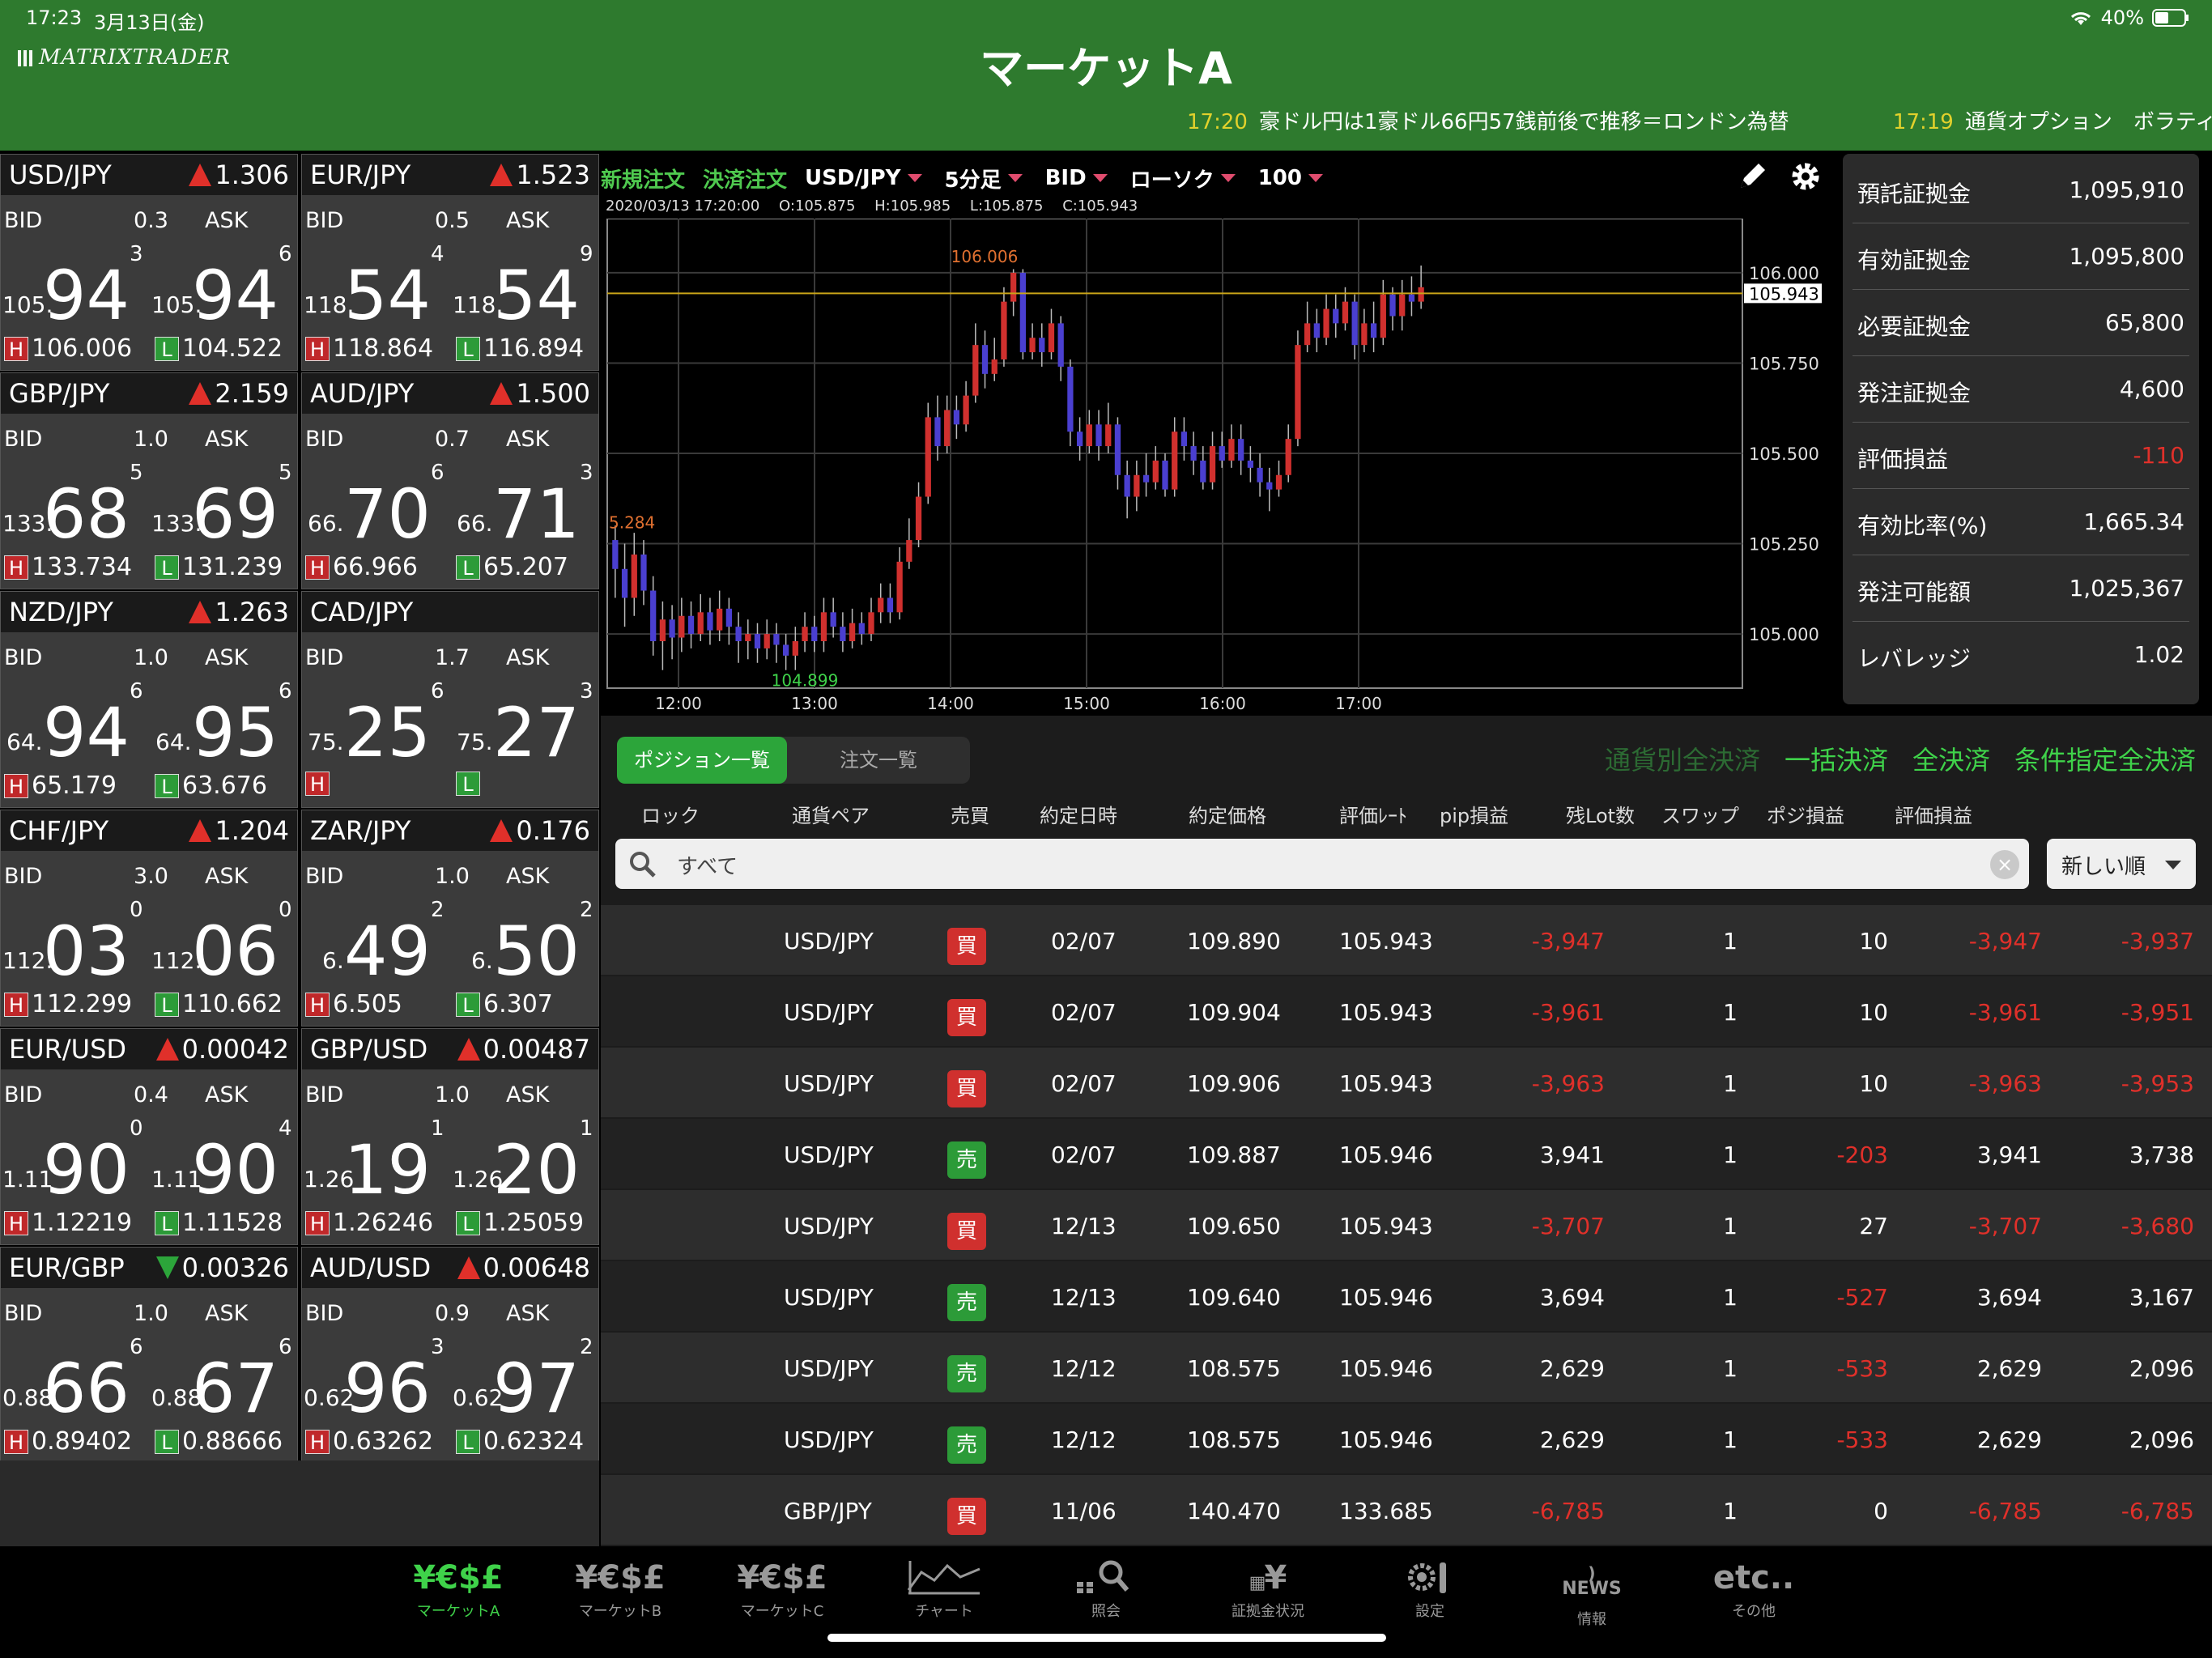  What do you see at coordinates (540, 393) in the screenshot?
I see `rate-change: 1.500` at bounding box center [540, 393].